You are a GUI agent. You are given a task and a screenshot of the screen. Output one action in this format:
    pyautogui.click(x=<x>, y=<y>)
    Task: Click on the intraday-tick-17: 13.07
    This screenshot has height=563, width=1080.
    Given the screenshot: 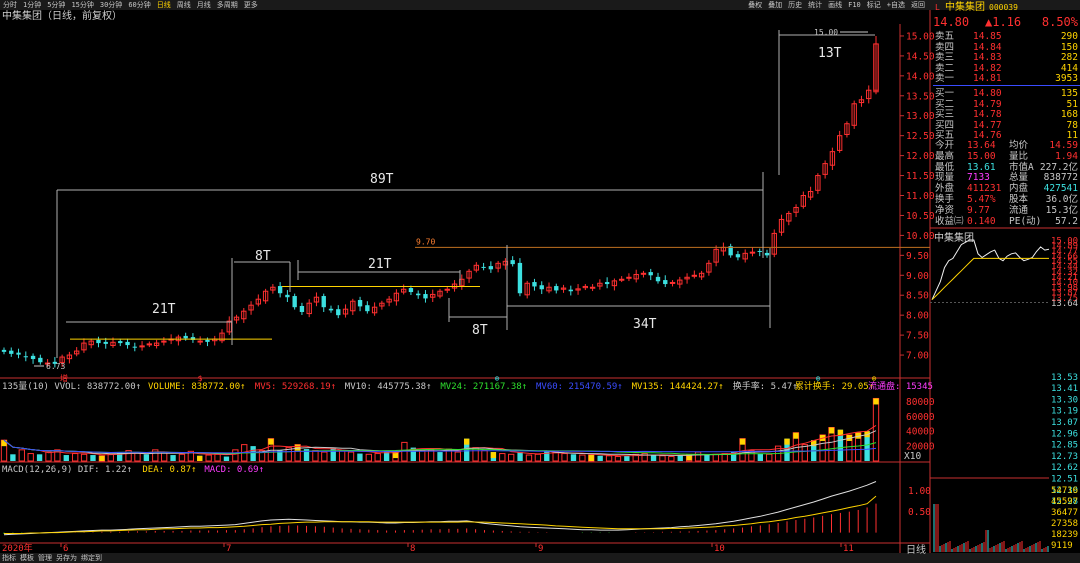 What is the action you would take?
    pyautogui.click(x=1064, y=423)
    